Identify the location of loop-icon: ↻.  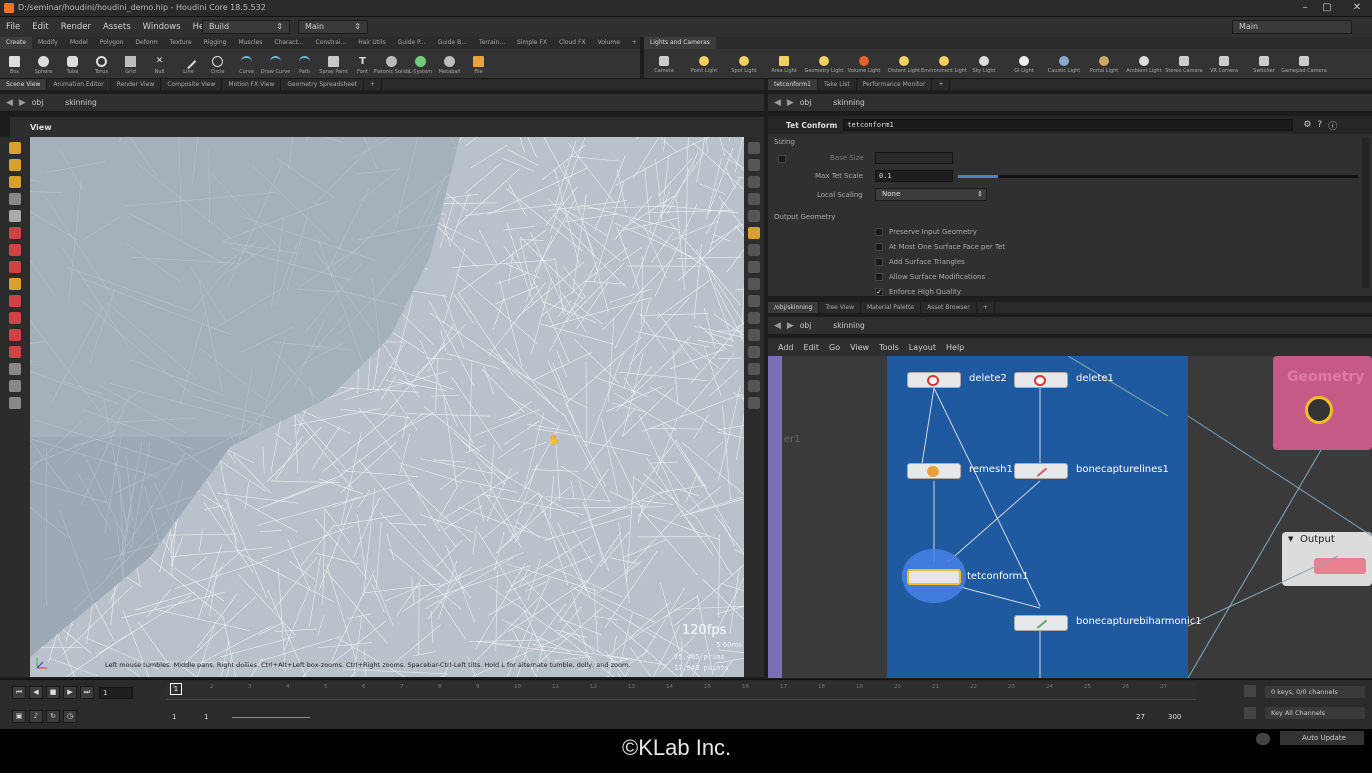
(53, 716).